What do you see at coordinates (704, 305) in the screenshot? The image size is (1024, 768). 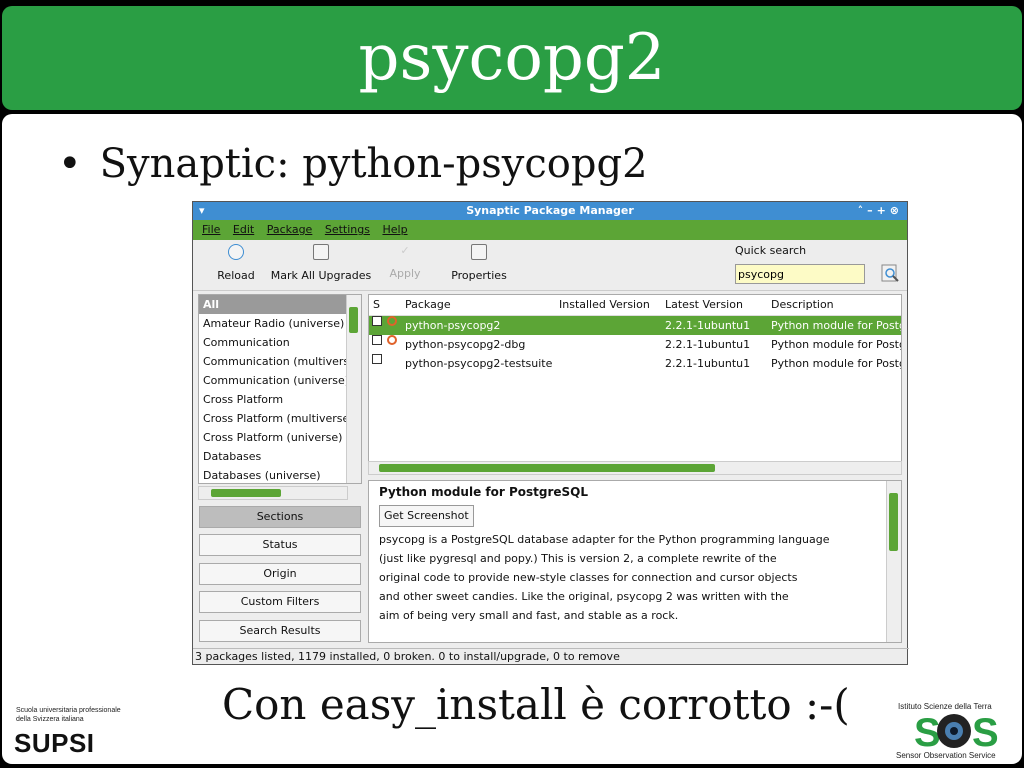 I see `column-header-latest: Latest Version` at bounding box center [704, 305].